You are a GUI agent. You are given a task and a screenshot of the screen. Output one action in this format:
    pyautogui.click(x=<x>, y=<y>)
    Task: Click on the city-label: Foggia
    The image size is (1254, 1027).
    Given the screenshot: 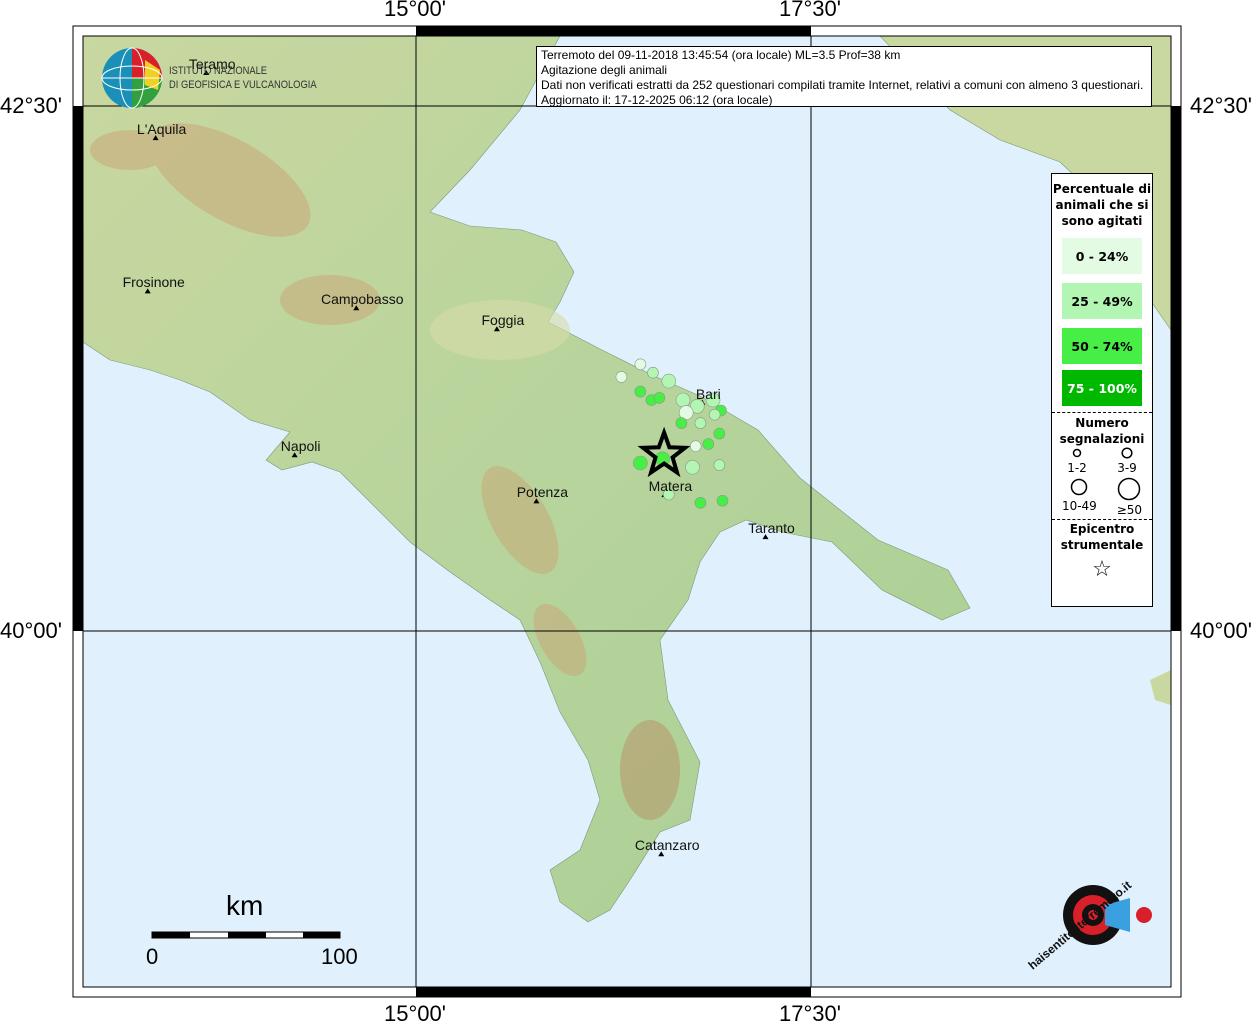 What is the action you would take?
    pyautogui.click(x=503, y=320)
    